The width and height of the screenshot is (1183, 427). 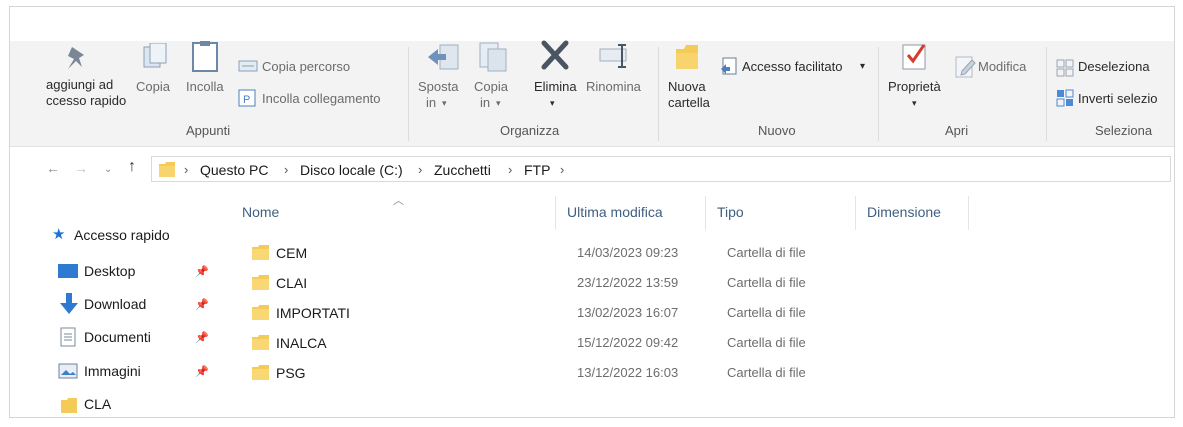 What do you see at coordinates (965, 67) in the screenshot?
I see `edit-icon` at bounding box center [965, 67].